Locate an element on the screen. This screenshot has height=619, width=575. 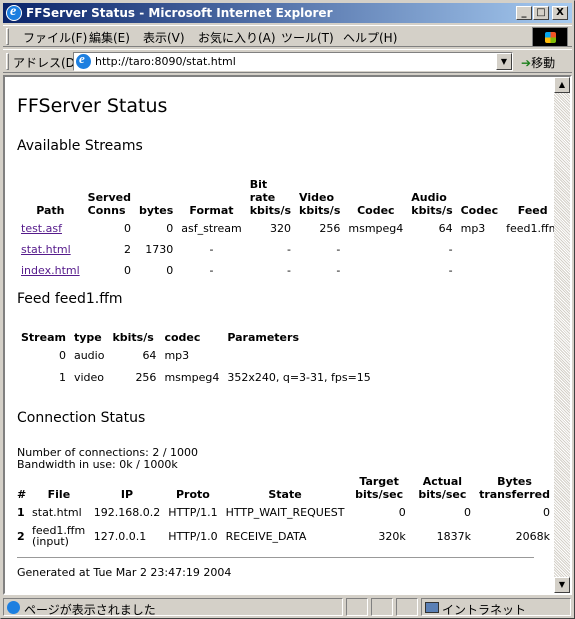
column-header: State is located at coordinates (285, 494).